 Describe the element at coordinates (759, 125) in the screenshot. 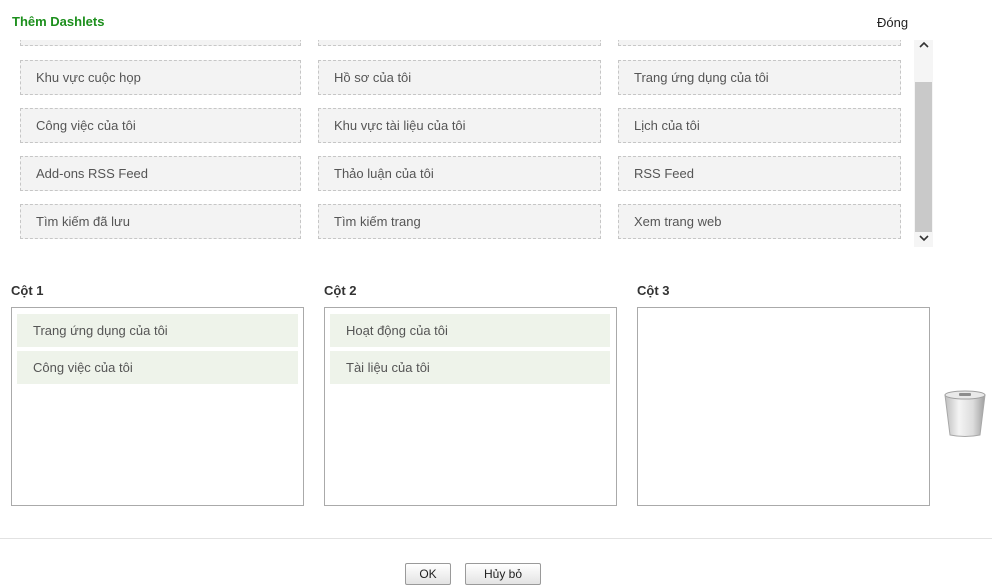

I see `dashlet-item: Lịch của tôi` at that location.